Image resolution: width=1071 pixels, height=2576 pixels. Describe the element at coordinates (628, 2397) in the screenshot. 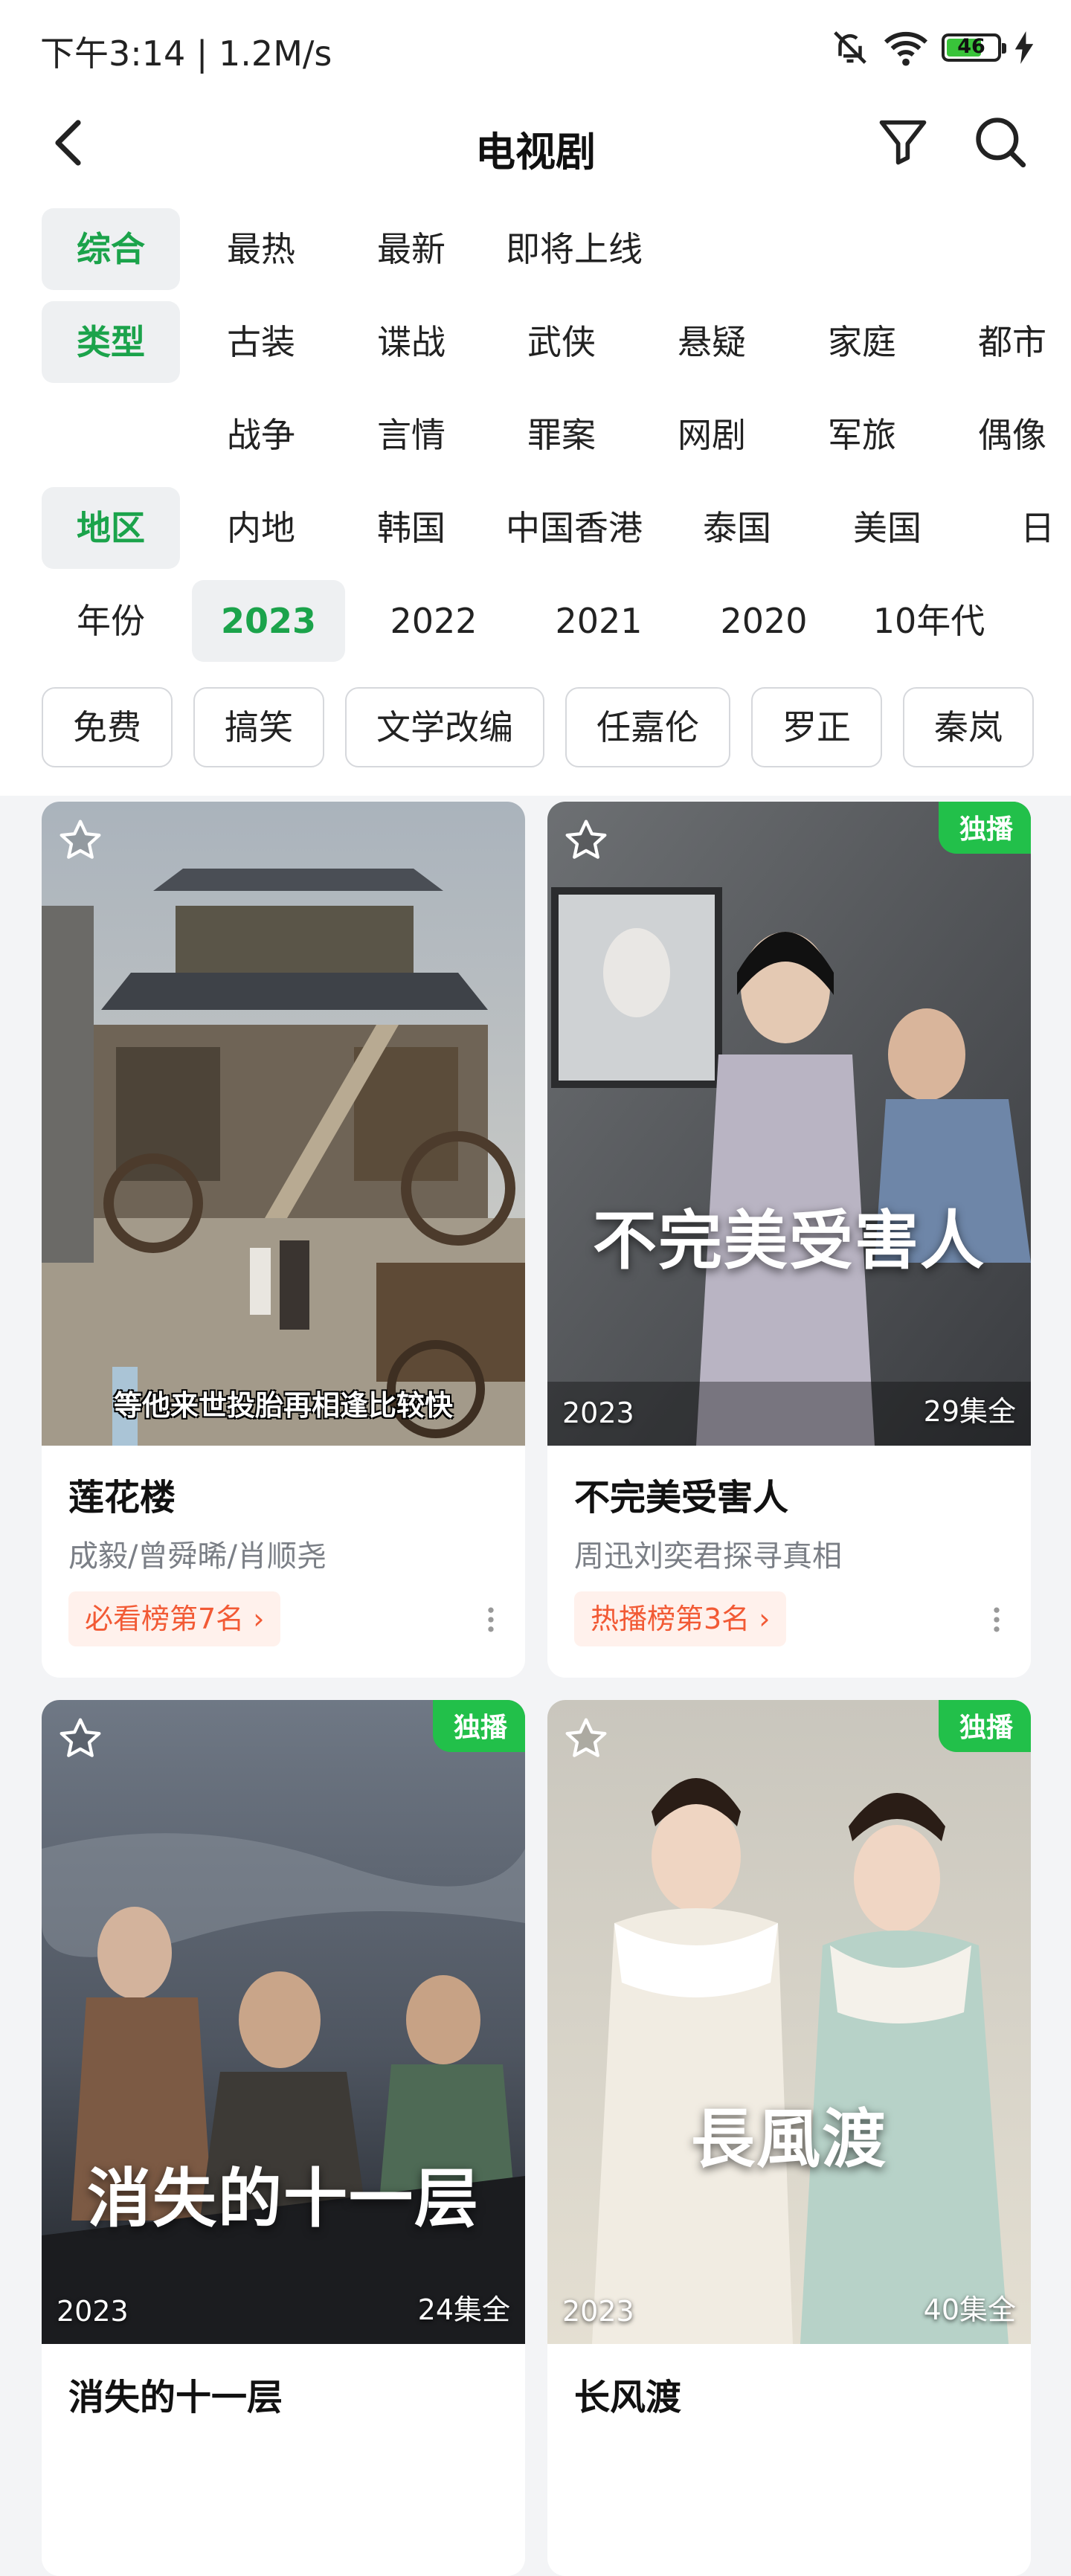

I see `drama-title: 长风渡` at that location.